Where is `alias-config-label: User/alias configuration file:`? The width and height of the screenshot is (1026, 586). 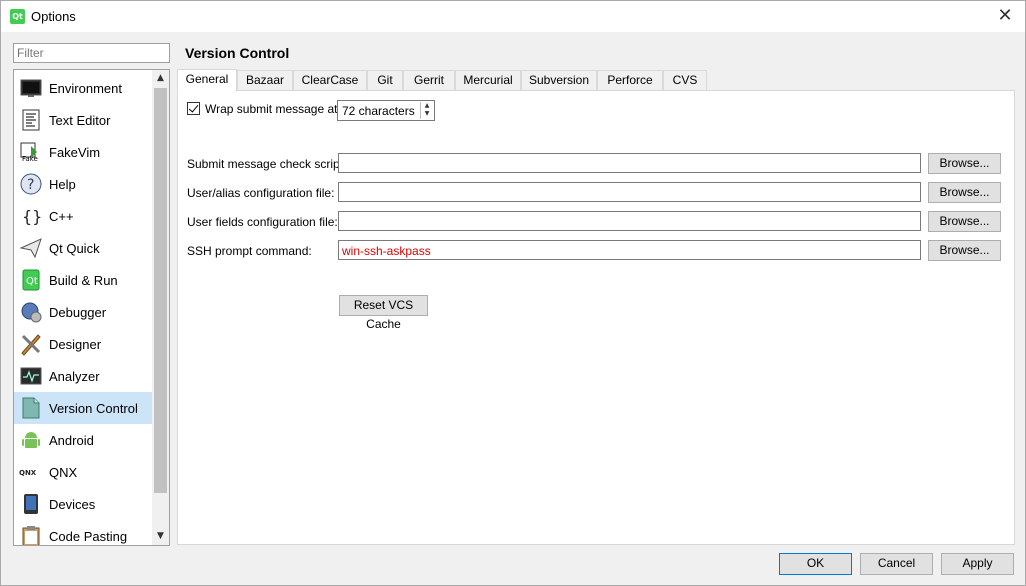 alias-config-label: User/alias configuration file: is located at coordinates (261, 193).